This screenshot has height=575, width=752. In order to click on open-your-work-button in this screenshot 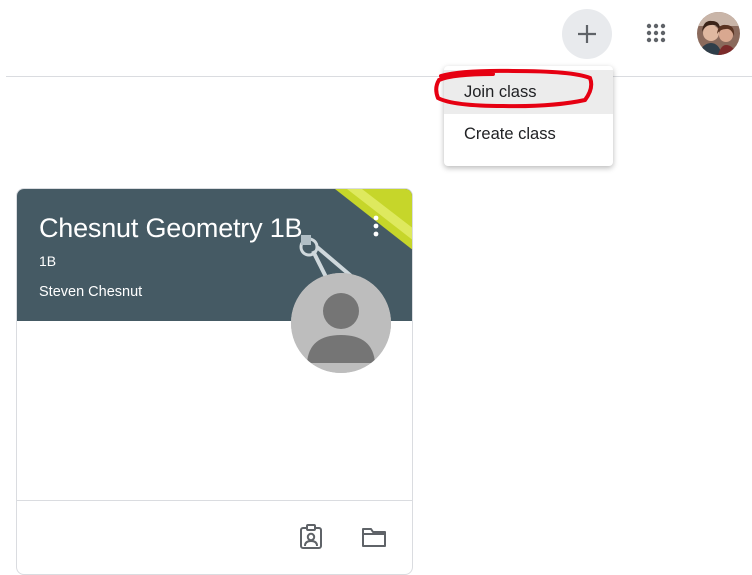, I will do `click(311, 537)`.